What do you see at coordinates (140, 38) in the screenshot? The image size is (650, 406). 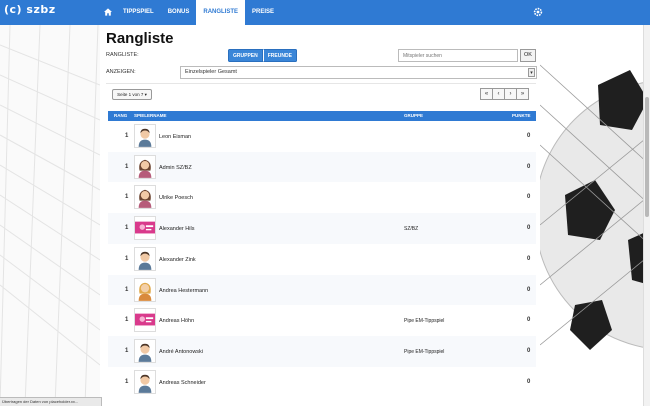 I see `page-title: Rangliste` at bounding box center [140, 38].